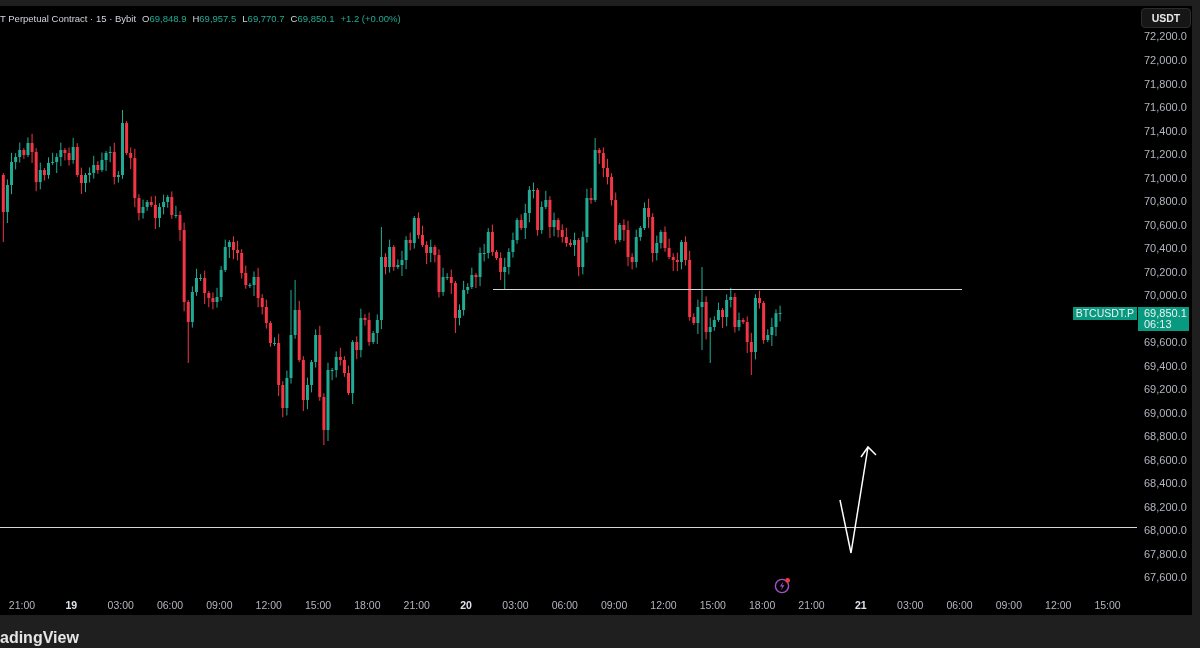  I want to click on price-tick-label: 68,200.0, so click(1165, 507).